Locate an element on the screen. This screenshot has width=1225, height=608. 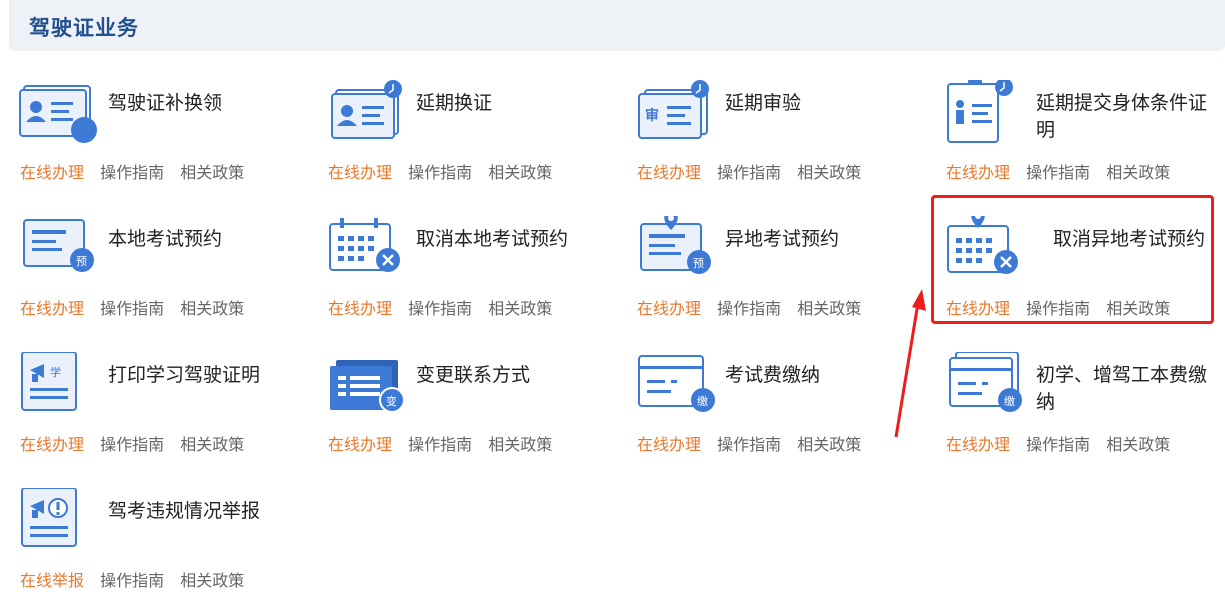
location-booking-icon: 预 is located at coordinates (676, 249).